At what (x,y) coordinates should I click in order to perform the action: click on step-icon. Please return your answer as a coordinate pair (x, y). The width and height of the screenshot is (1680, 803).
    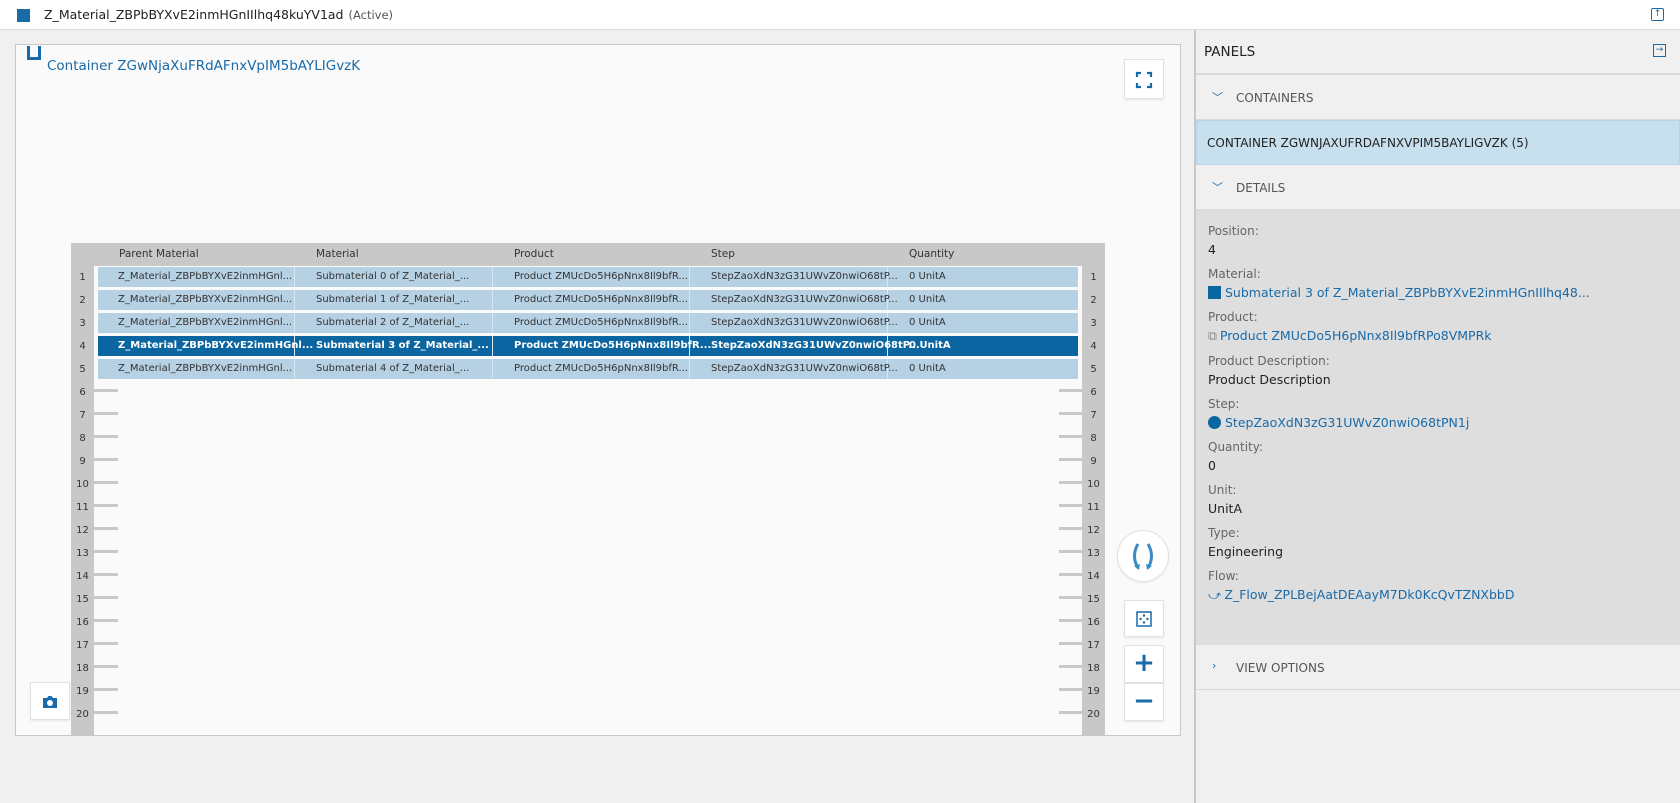
    Looking at the image, I should click on (1214, 422).